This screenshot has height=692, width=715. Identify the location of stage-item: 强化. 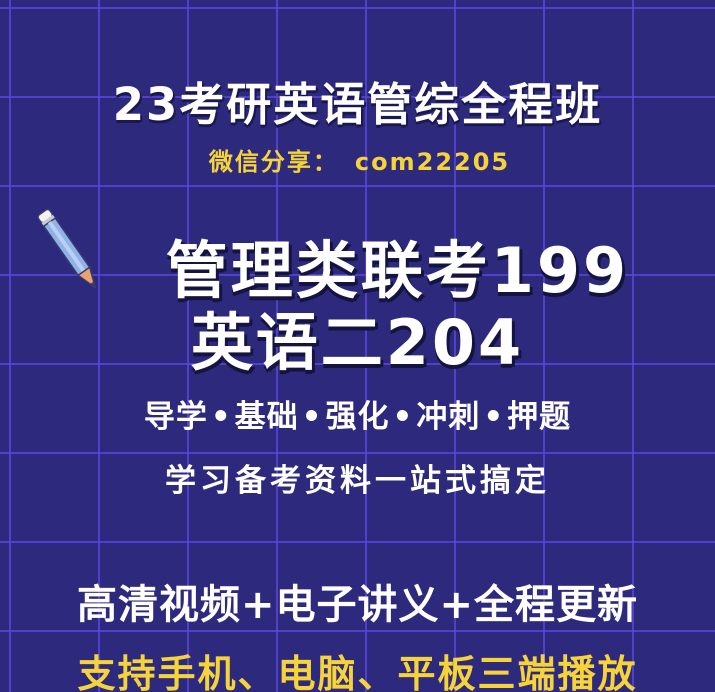
(357, 417).